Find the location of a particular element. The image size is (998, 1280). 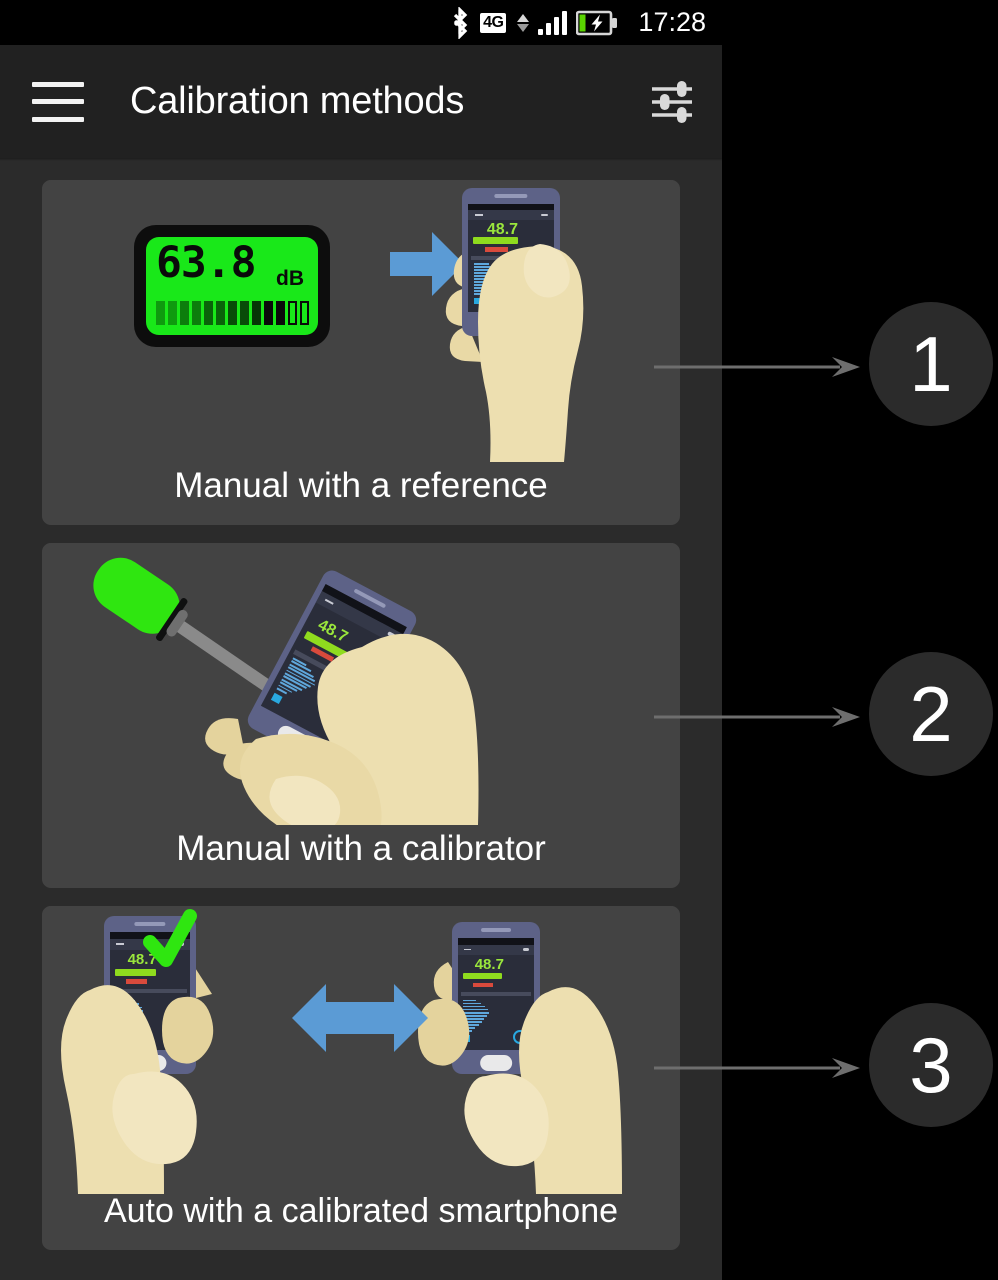

step-badge-2: 2 is located at coordinates (931, 714).